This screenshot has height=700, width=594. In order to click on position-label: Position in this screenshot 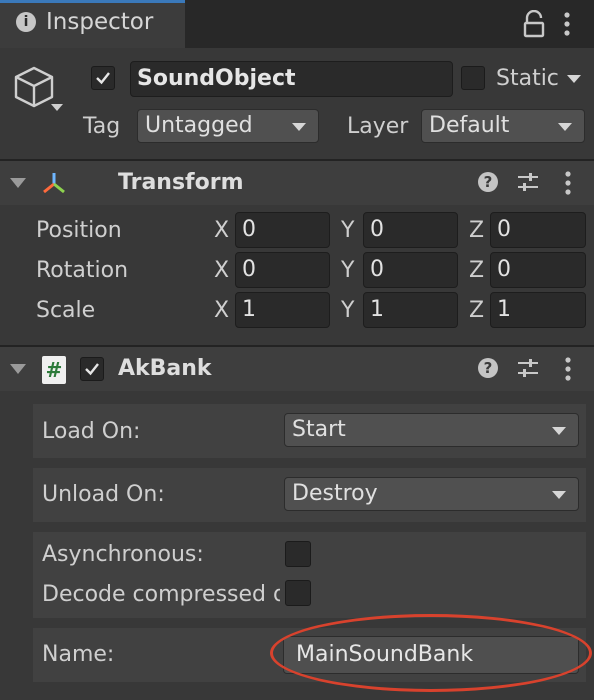, I will do `click(79, 230)`.